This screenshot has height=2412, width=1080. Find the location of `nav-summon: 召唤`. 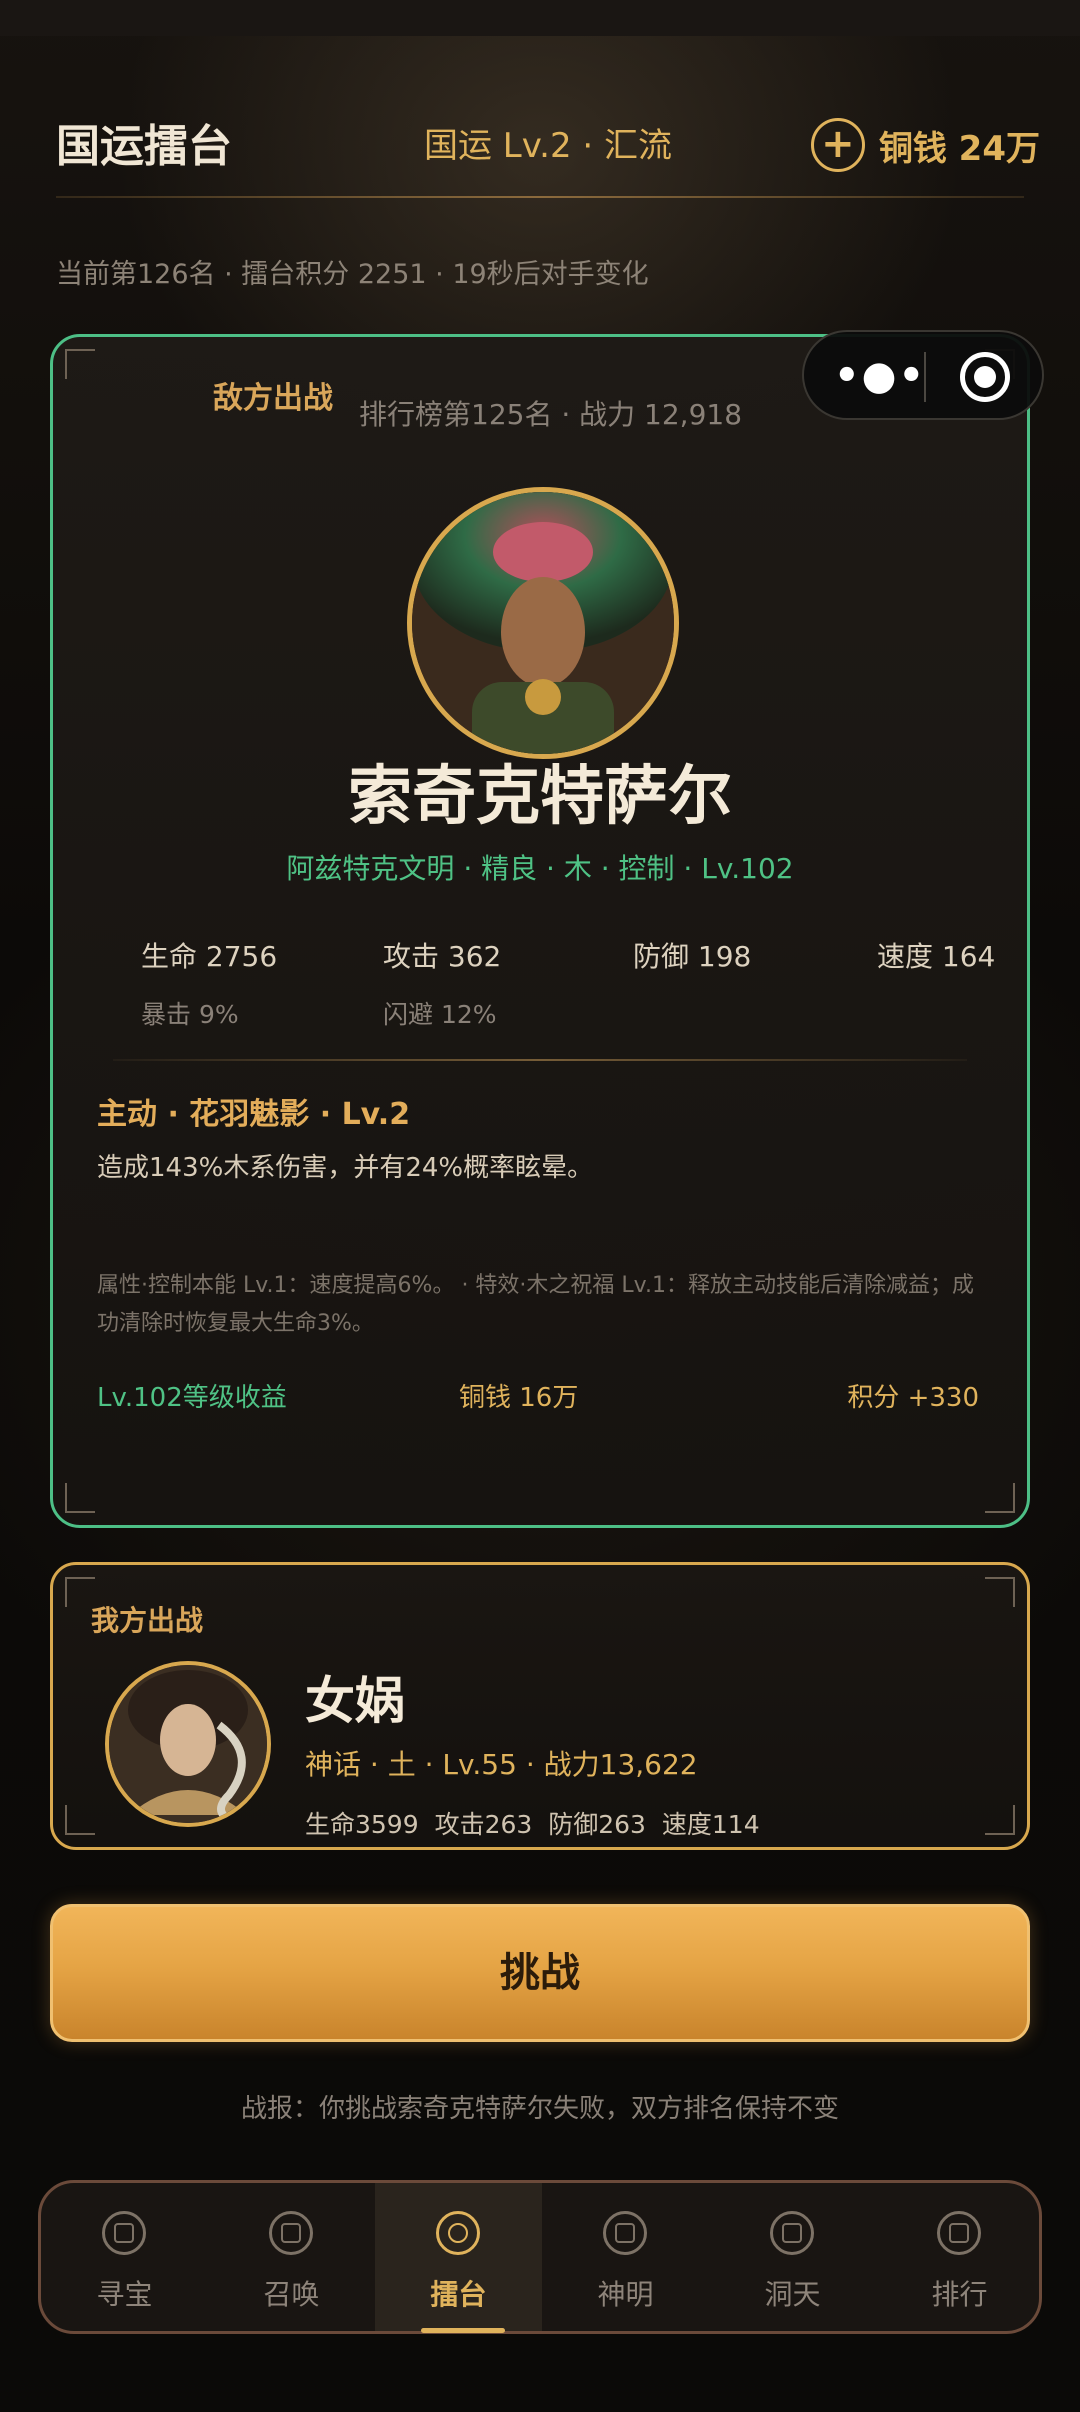

nav-summon: 召唤 is located at coordinates (291, 2257).